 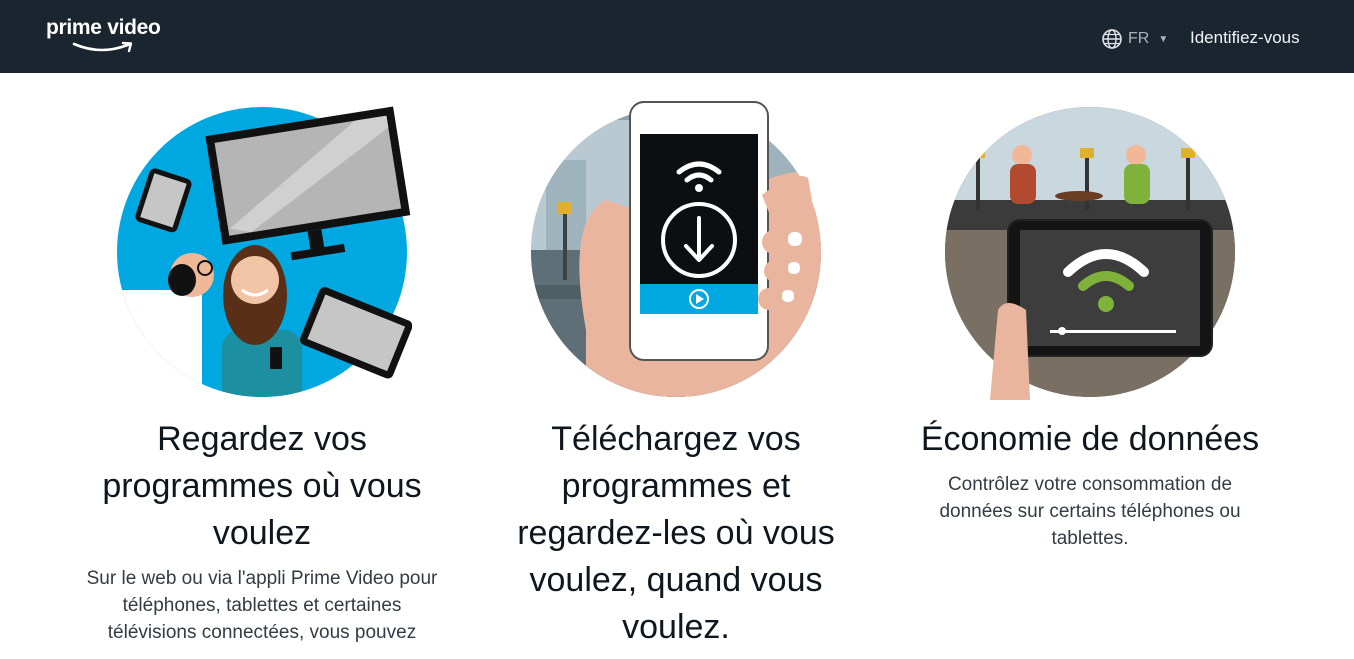 I want to click on language-selector: FR ▼, so click(x=1134, y=39).